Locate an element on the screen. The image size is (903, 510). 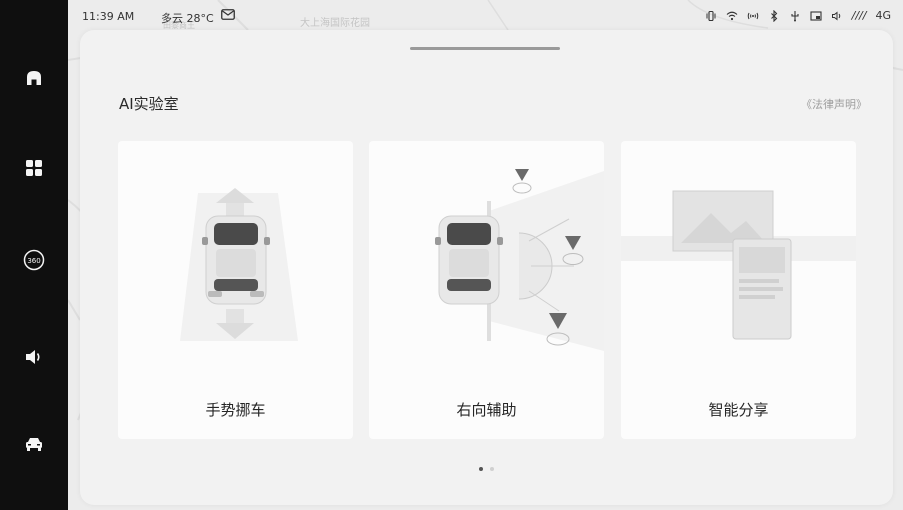
screen-cast-icon is located at coordinates (816, 16).